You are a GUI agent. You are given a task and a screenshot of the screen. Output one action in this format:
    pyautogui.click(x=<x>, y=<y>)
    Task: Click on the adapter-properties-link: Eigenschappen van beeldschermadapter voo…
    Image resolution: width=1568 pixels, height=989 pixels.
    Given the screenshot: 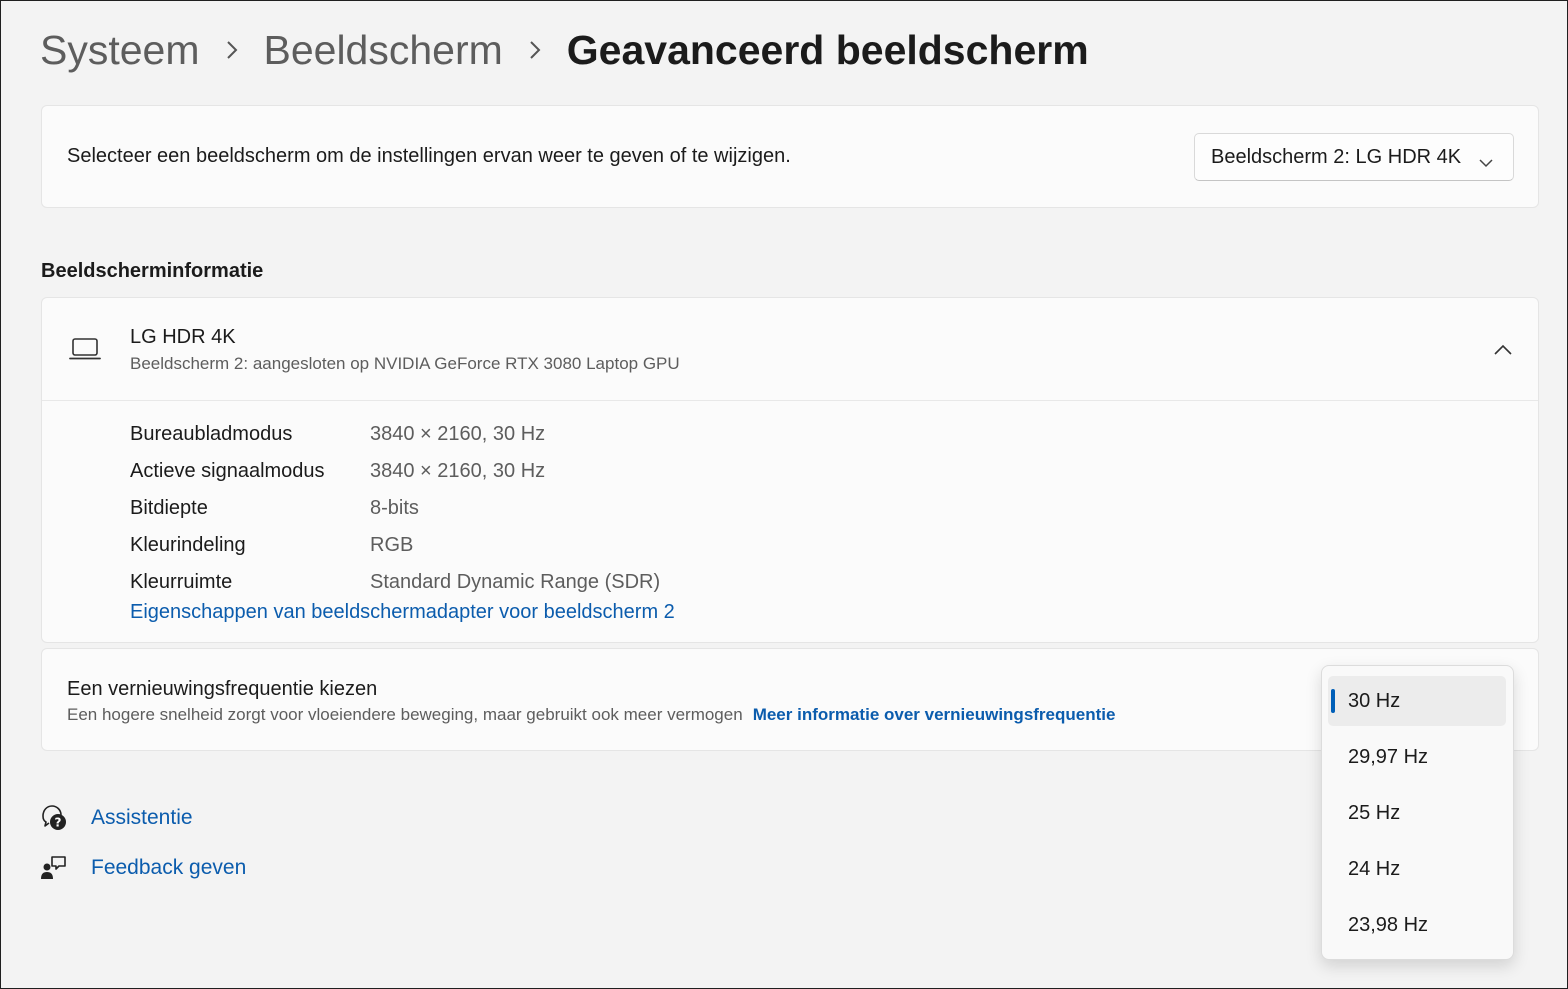 What is the action you would take?
    pyautogui.click(x=402, y=612)
    